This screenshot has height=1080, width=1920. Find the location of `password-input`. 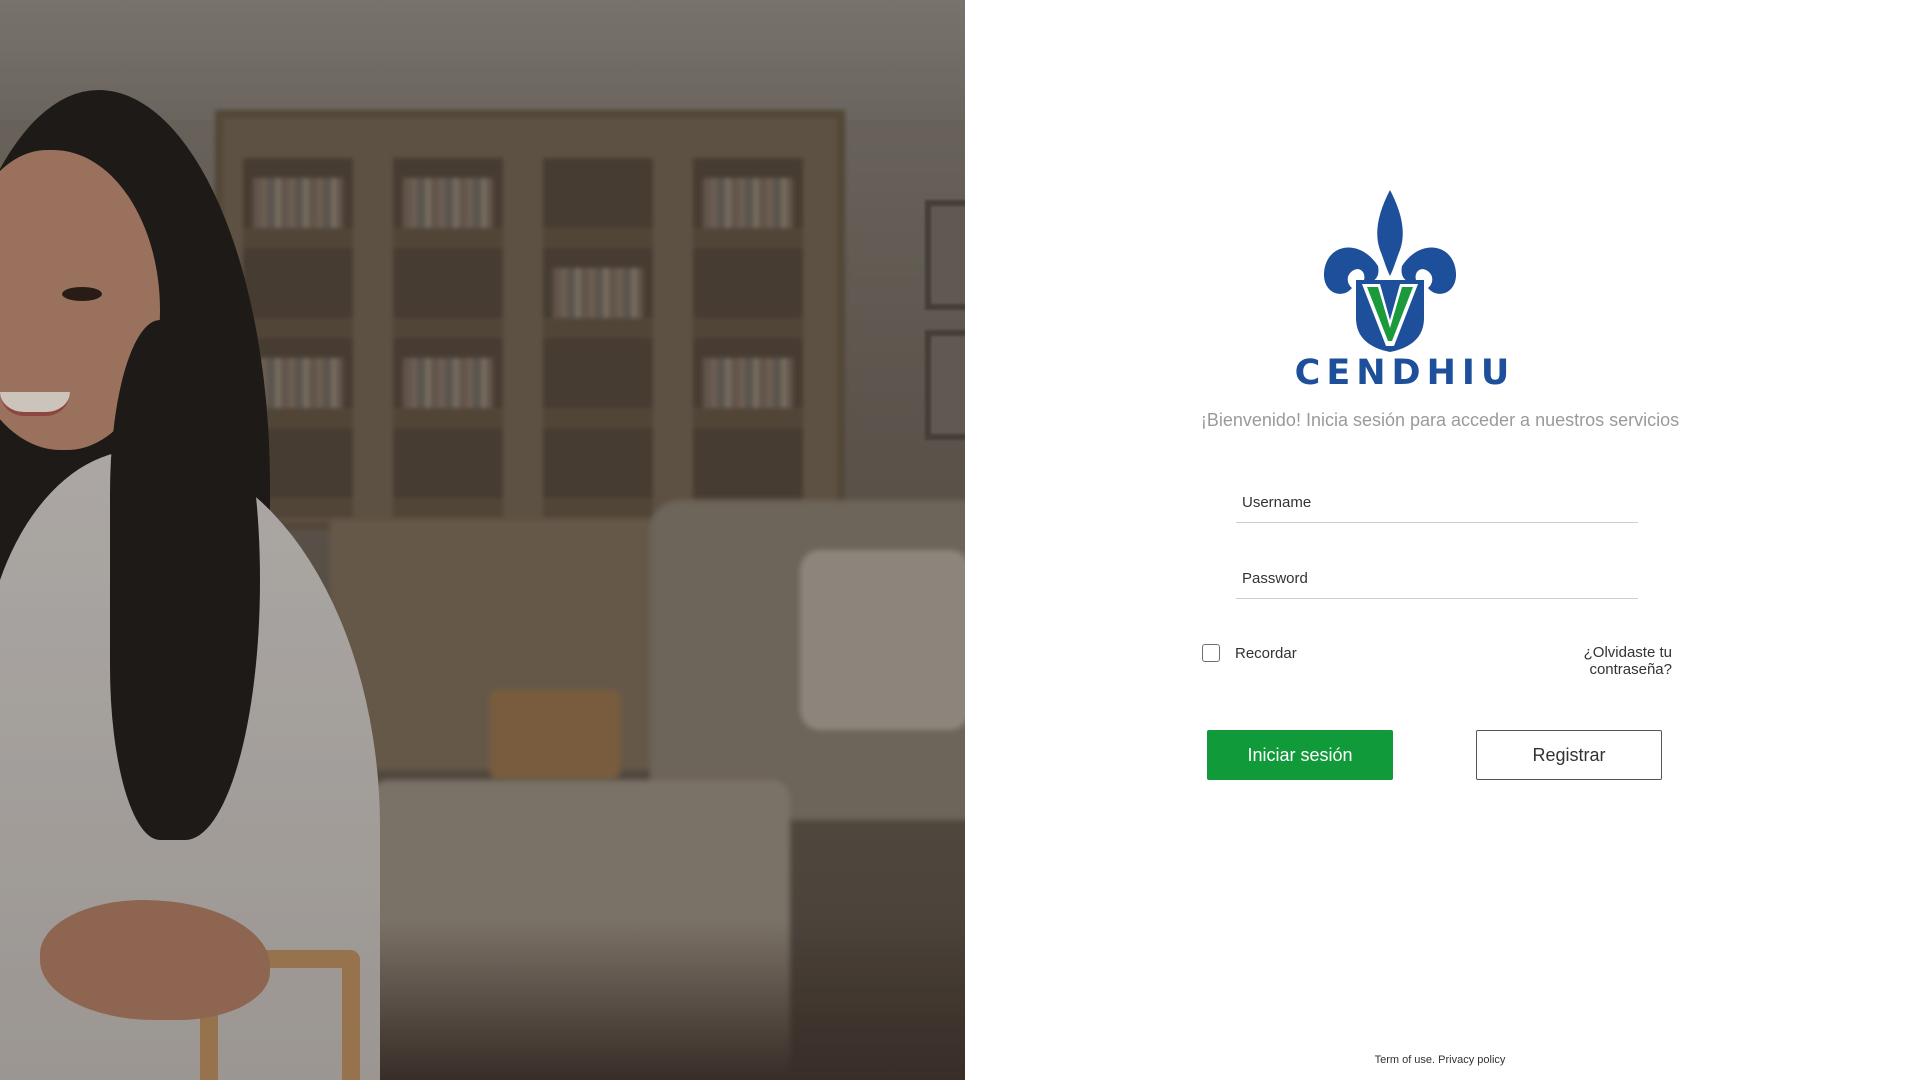

password-input is located at coordinates (1437, 579).